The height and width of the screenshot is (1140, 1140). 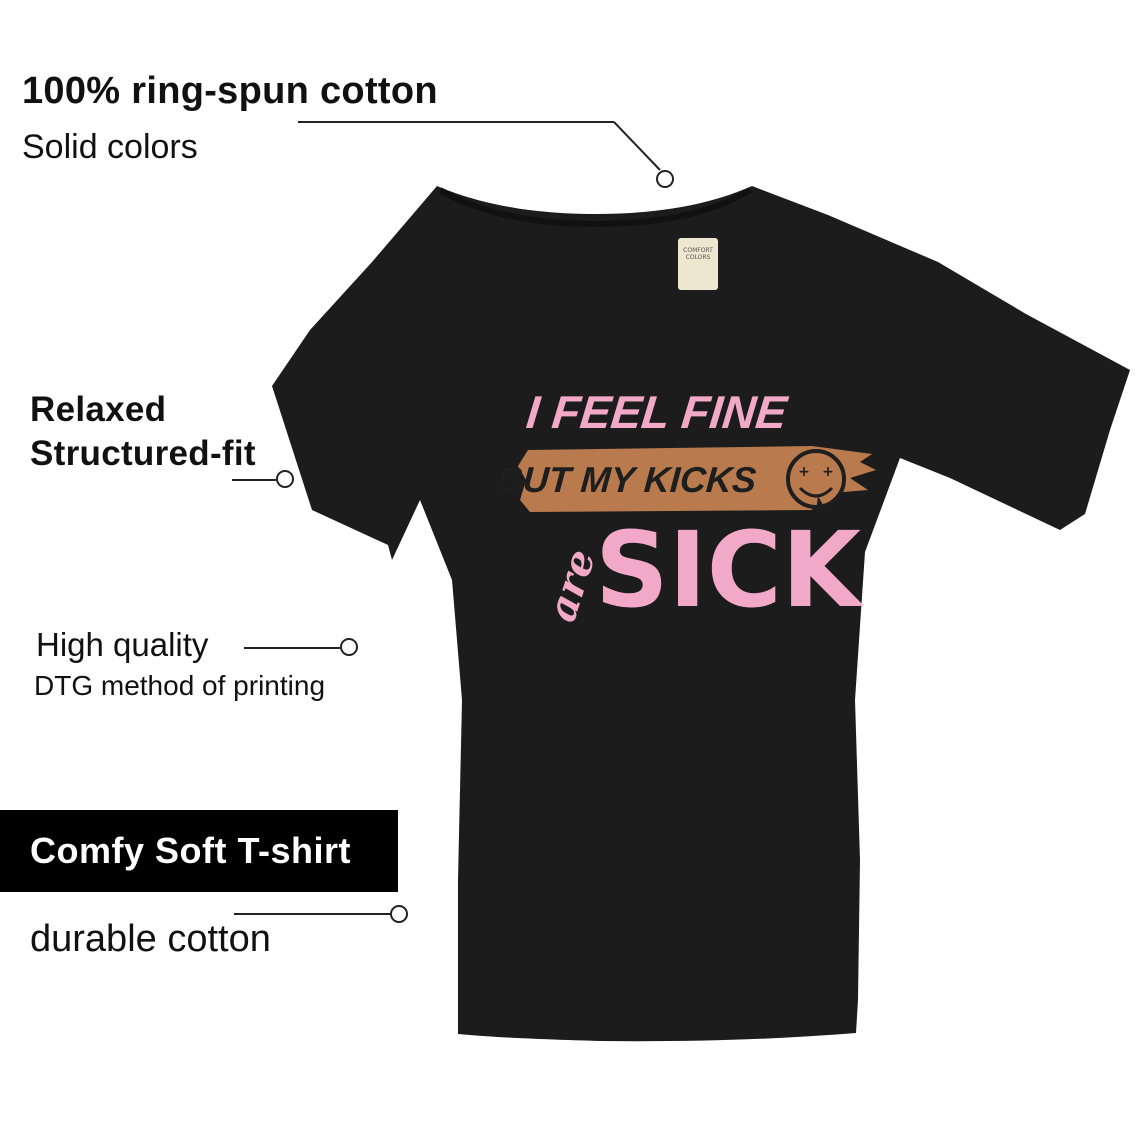 What do you see at coordinates (190, 850) in the screenshot?
I see `banner-label: Comfy Soft T-shirt` at bounding box center [190, 850].